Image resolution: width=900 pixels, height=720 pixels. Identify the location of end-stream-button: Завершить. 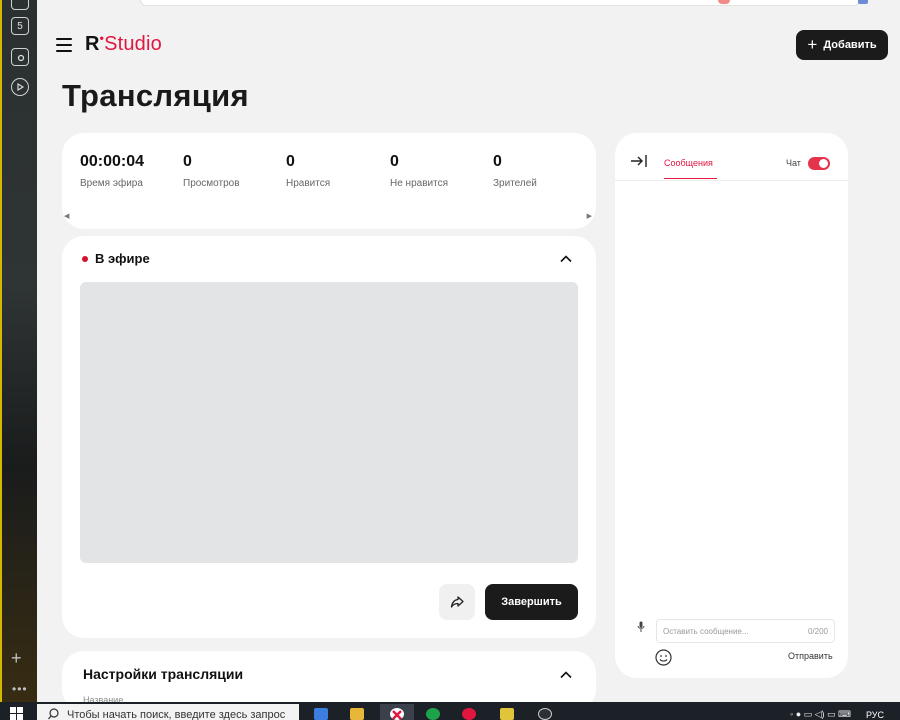
(531, 602).